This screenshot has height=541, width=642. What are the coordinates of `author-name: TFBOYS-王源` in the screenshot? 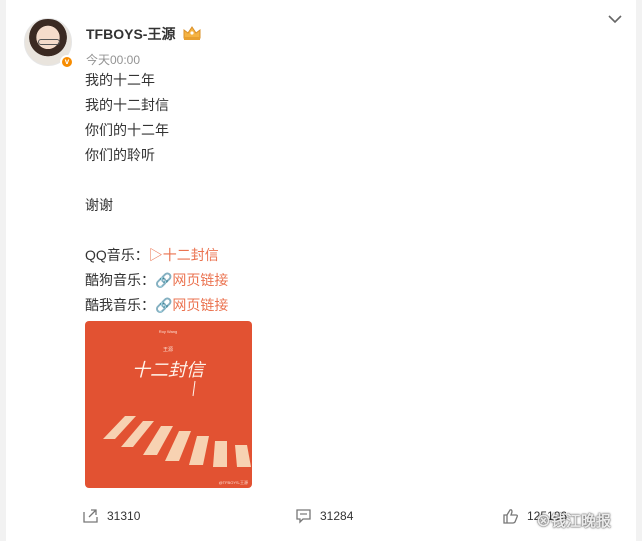 It's located at (130, 34).